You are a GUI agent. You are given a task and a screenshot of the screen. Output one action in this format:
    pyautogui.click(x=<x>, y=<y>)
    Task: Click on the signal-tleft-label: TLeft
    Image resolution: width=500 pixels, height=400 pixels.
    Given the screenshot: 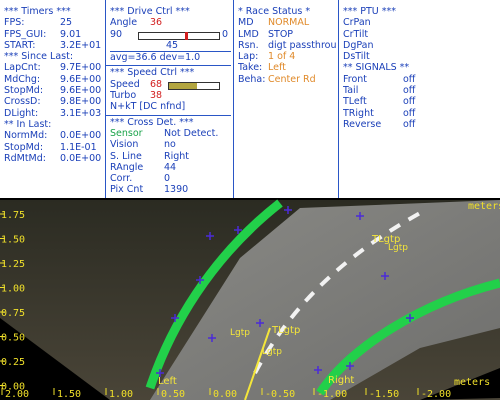 What is the action you would take?
    pyautogui.click(x=355, y=102)
    